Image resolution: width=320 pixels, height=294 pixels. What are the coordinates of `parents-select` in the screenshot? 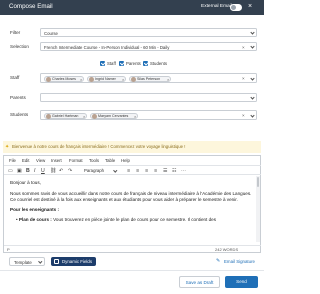 It's located at (148, 97).